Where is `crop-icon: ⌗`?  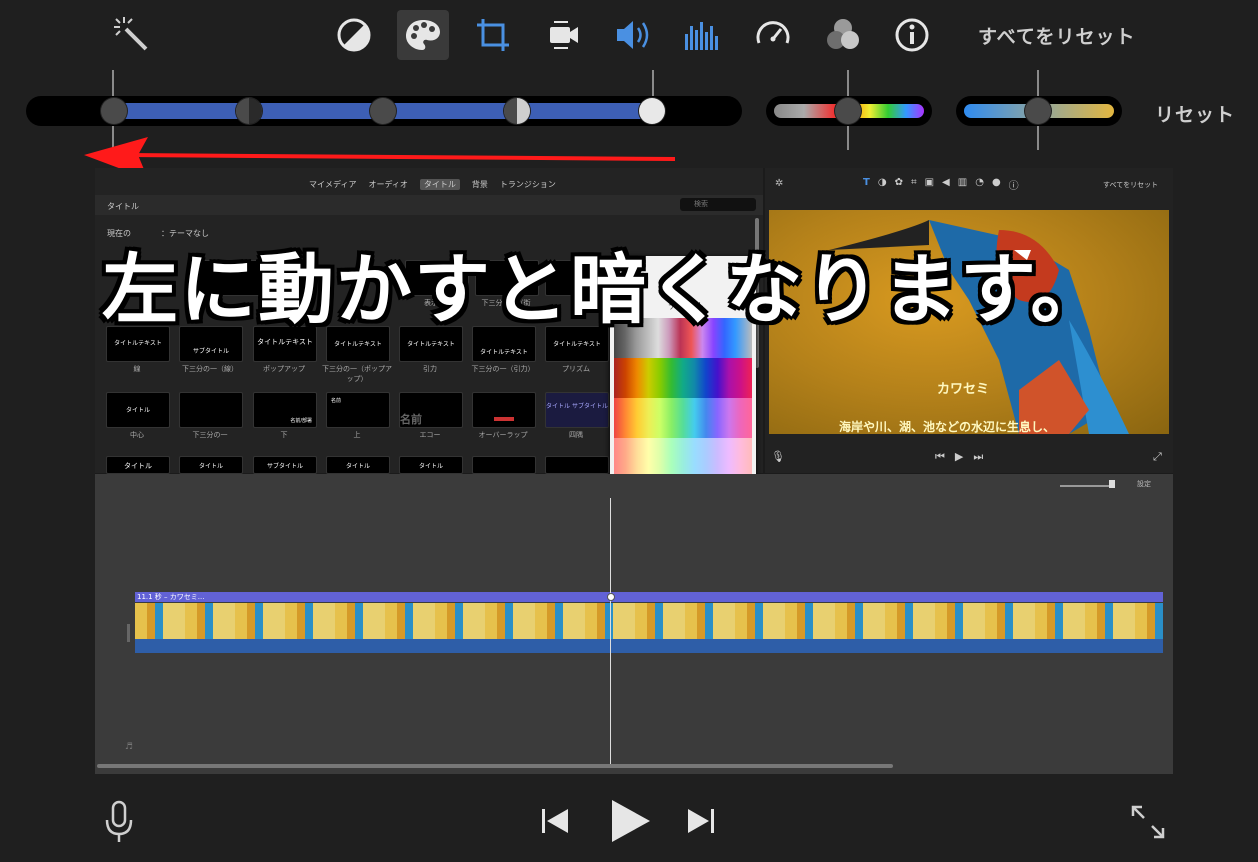 crop-icon: ⌗ is located at coordinates (914, 184).